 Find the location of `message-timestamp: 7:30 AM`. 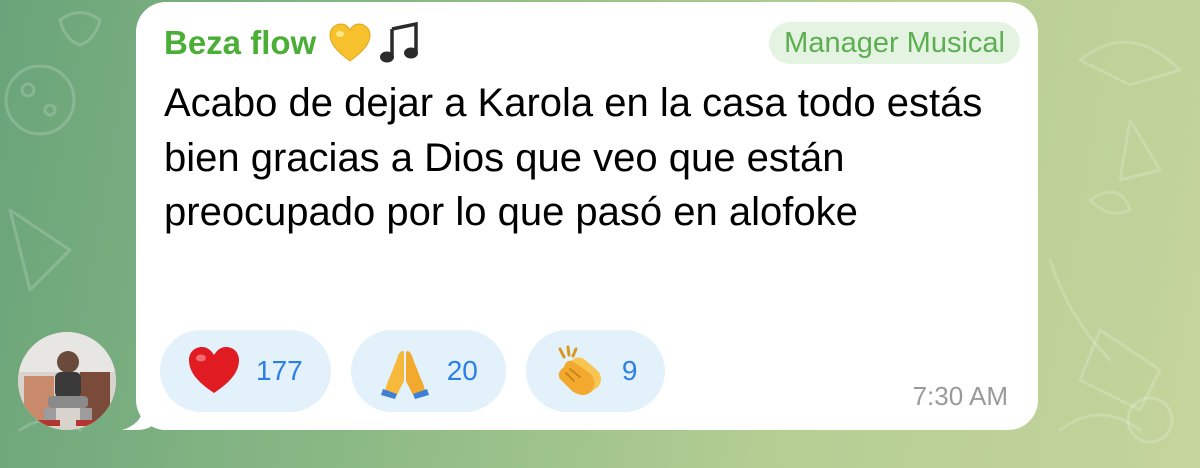

message-timestamp: 7:30 AM is located at coordinates (960, 396).